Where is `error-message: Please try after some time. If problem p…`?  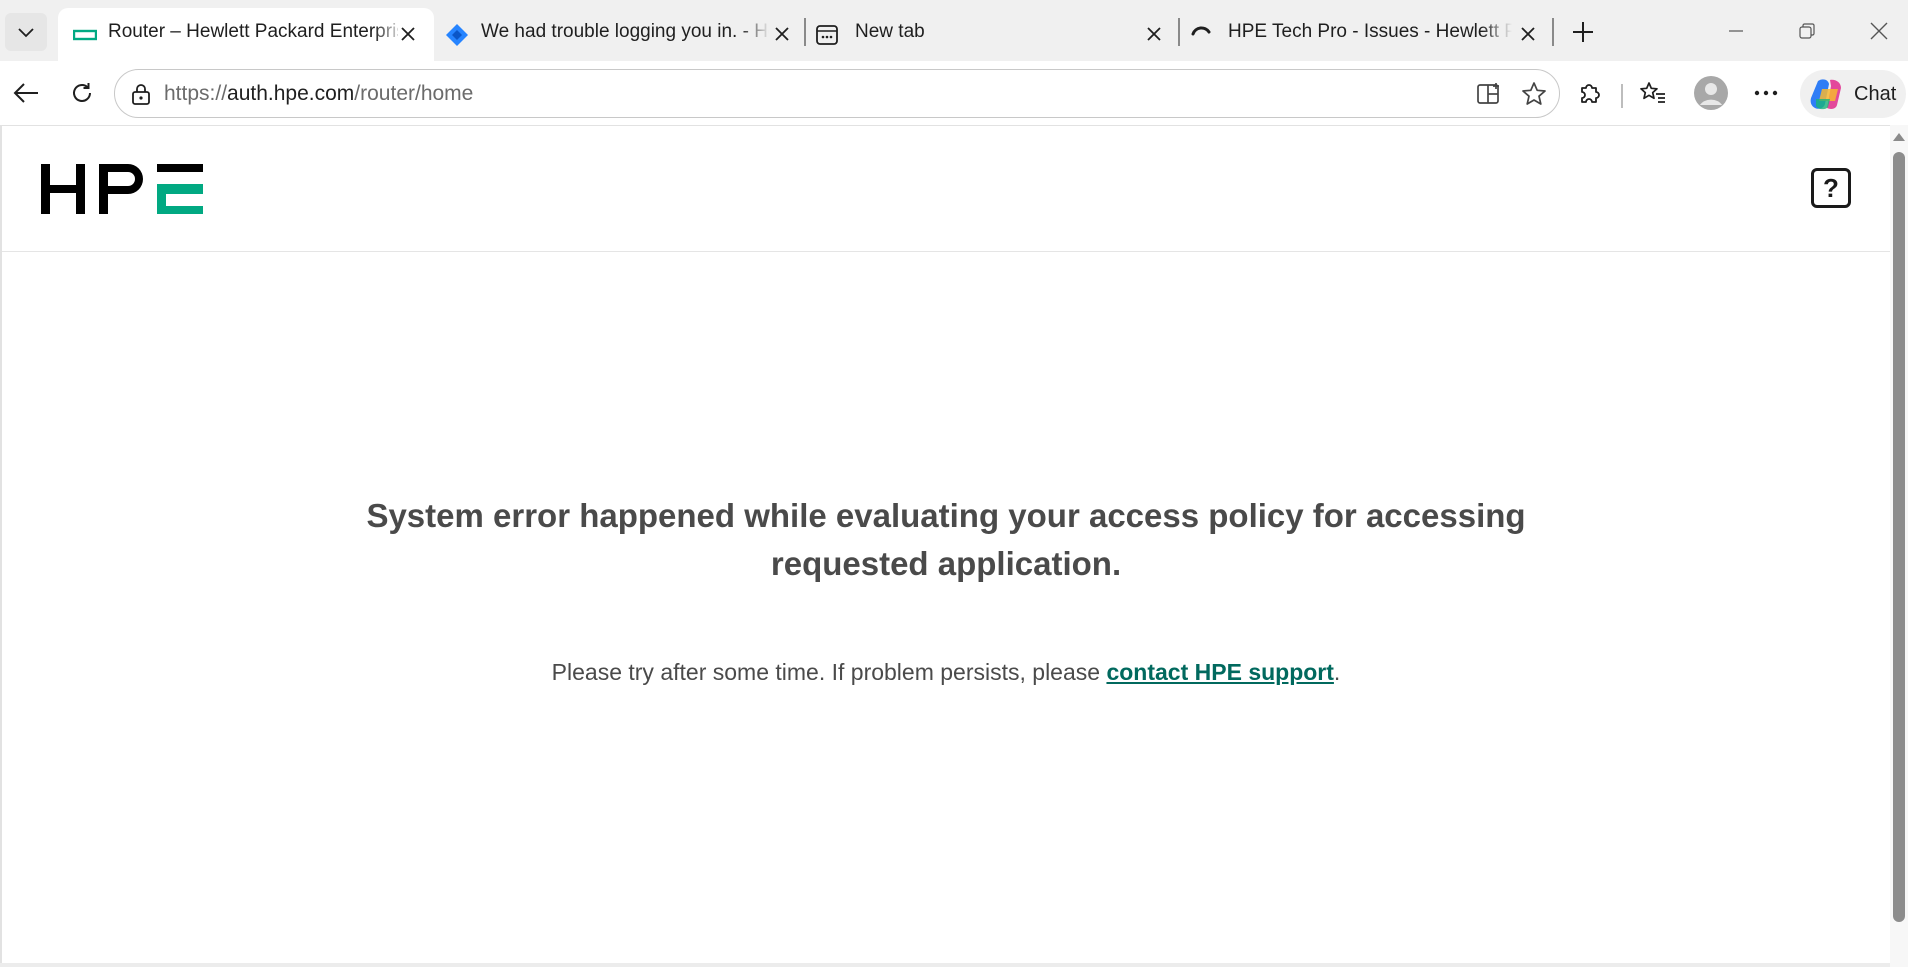
error-message: Please try after some time. If problem p… is located at coordinates (946, 672).